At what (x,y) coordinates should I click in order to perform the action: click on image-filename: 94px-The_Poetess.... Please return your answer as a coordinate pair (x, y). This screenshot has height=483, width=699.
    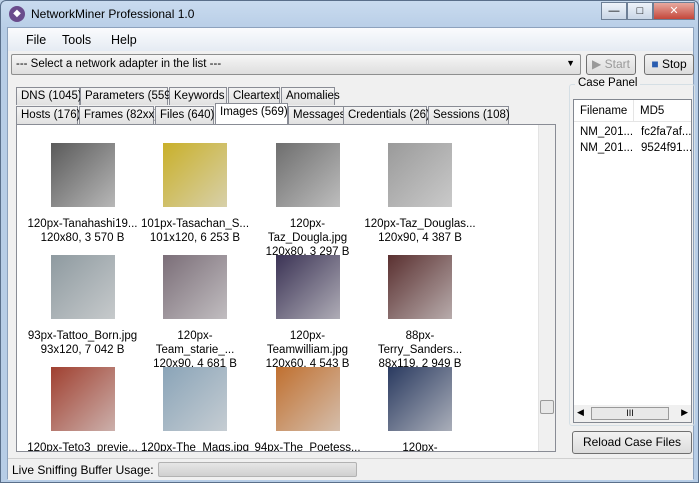
    Looking at the image, I should click on (307, 447).